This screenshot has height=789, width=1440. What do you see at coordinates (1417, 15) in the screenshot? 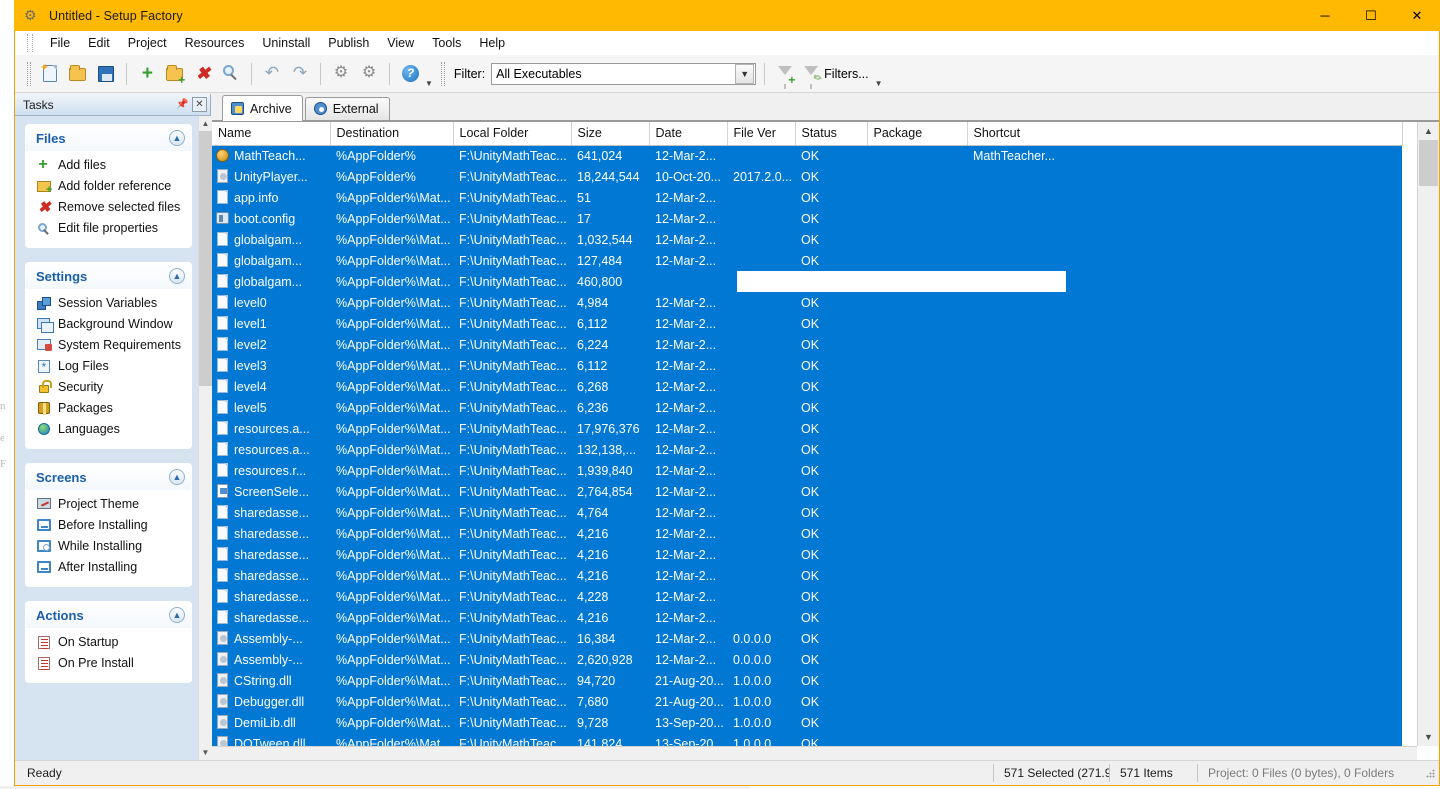
I see `close-button: ✕` at bounding box center [1417, 15].